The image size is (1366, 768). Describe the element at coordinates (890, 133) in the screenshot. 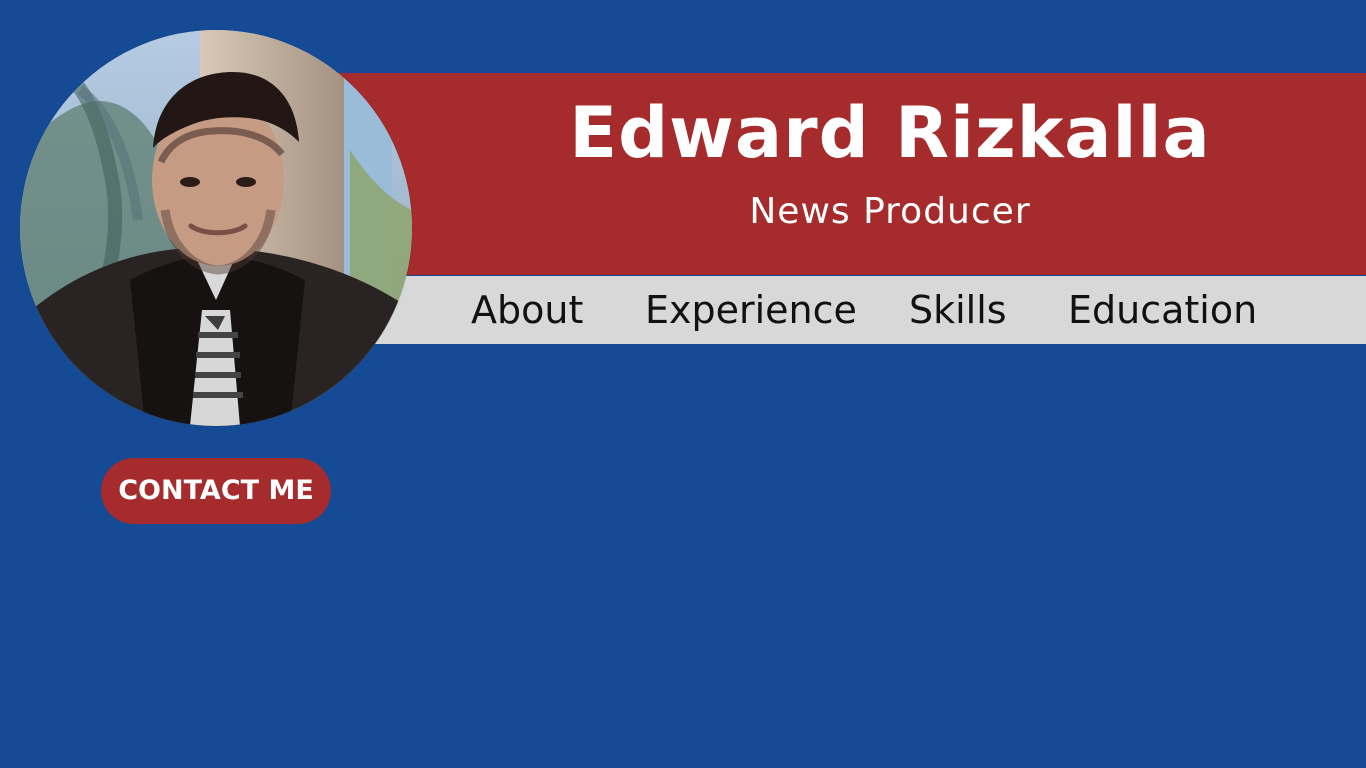

I see `page-title: Edward Rizkalla` at that location.